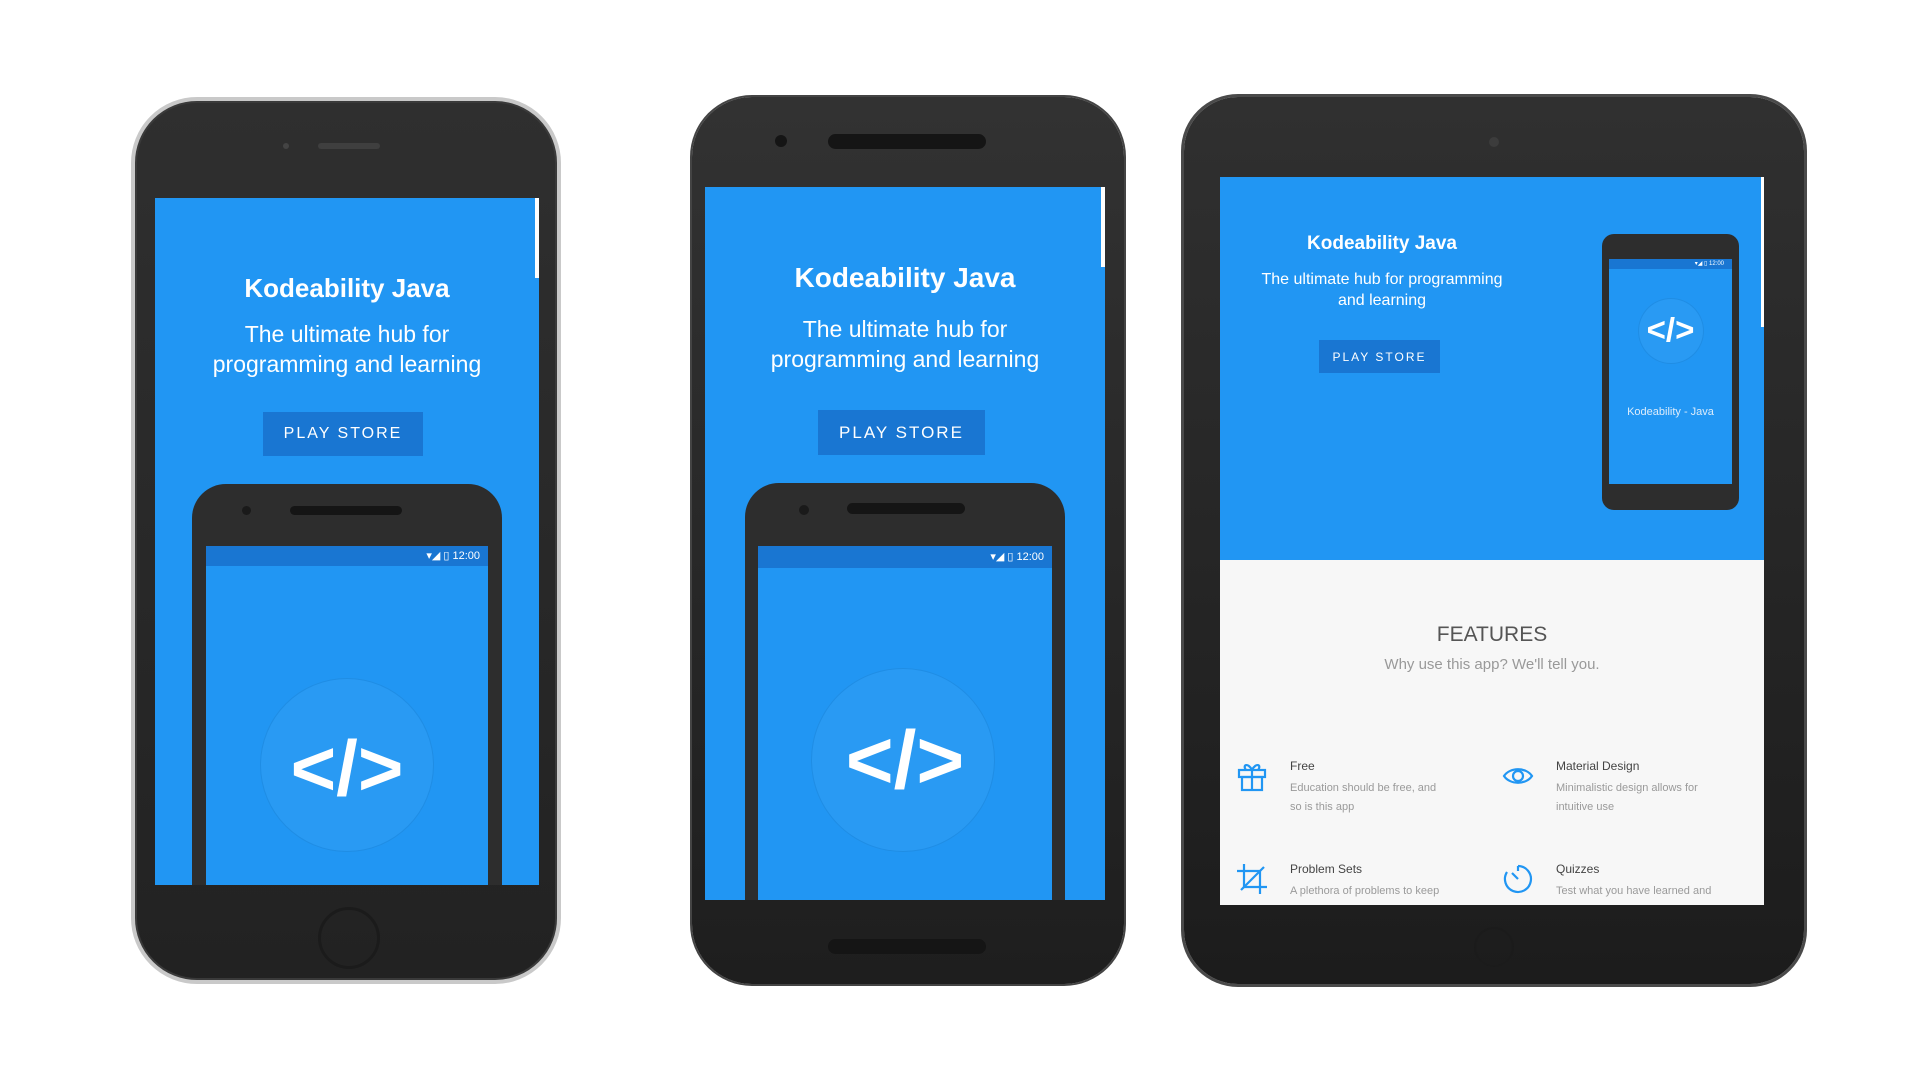  I want to click on feature-title: Problem Sets, so click(1326, 869).